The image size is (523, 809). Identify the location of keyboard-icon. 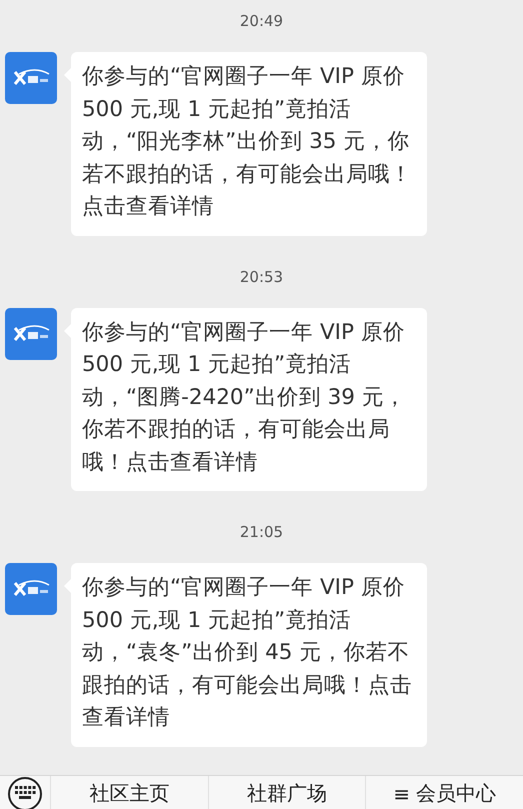
(25, 792).